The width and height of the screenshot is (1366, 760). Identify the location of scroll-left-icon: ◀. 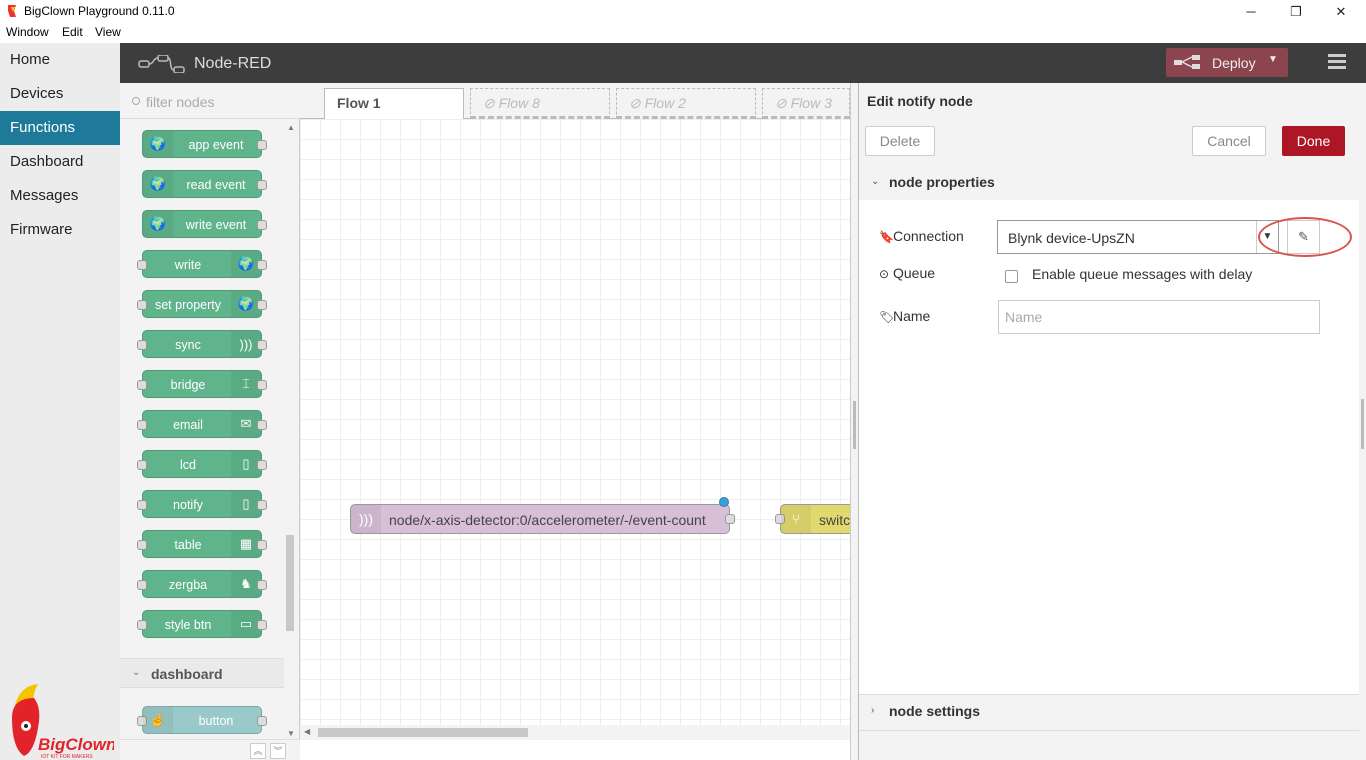
(307, 731).